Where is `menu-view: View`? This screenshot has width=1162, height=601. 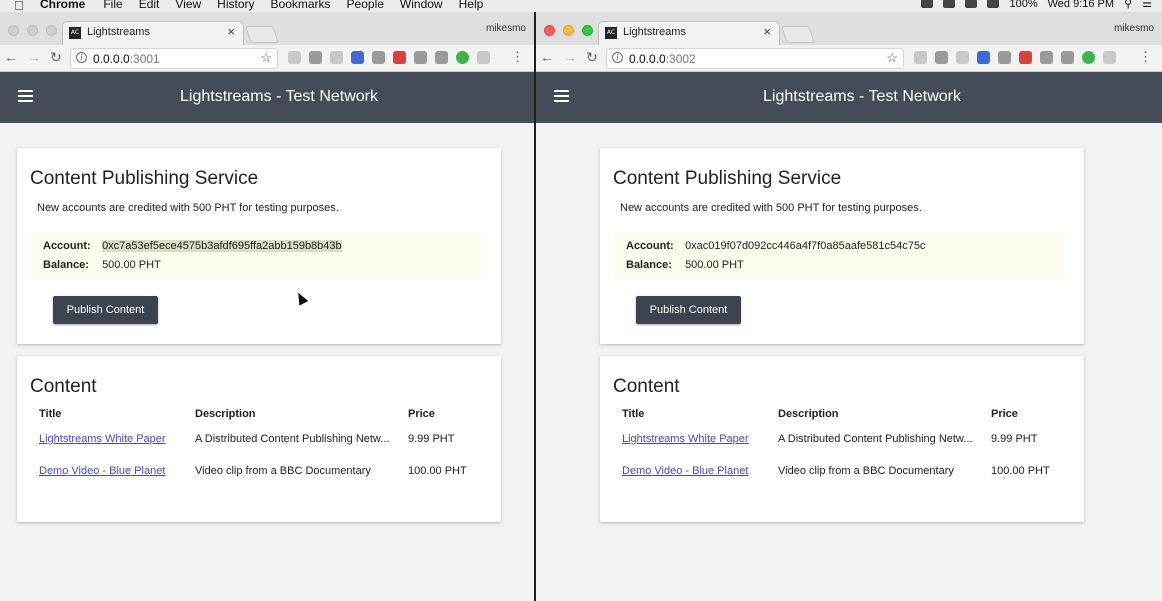
menu-view: View is located at coordinates (188, 5).